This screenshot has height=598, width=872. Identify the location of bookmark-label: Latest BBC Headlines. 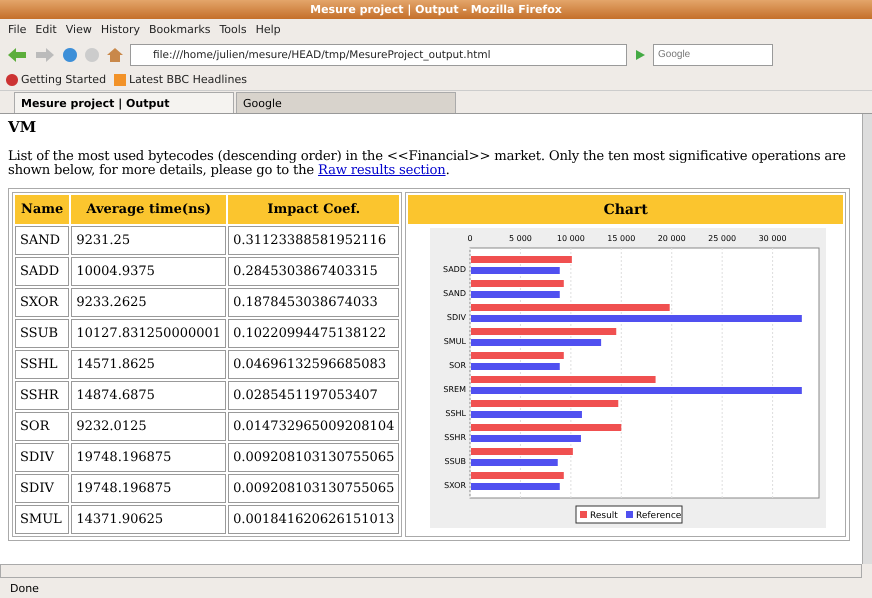
(188, 79).